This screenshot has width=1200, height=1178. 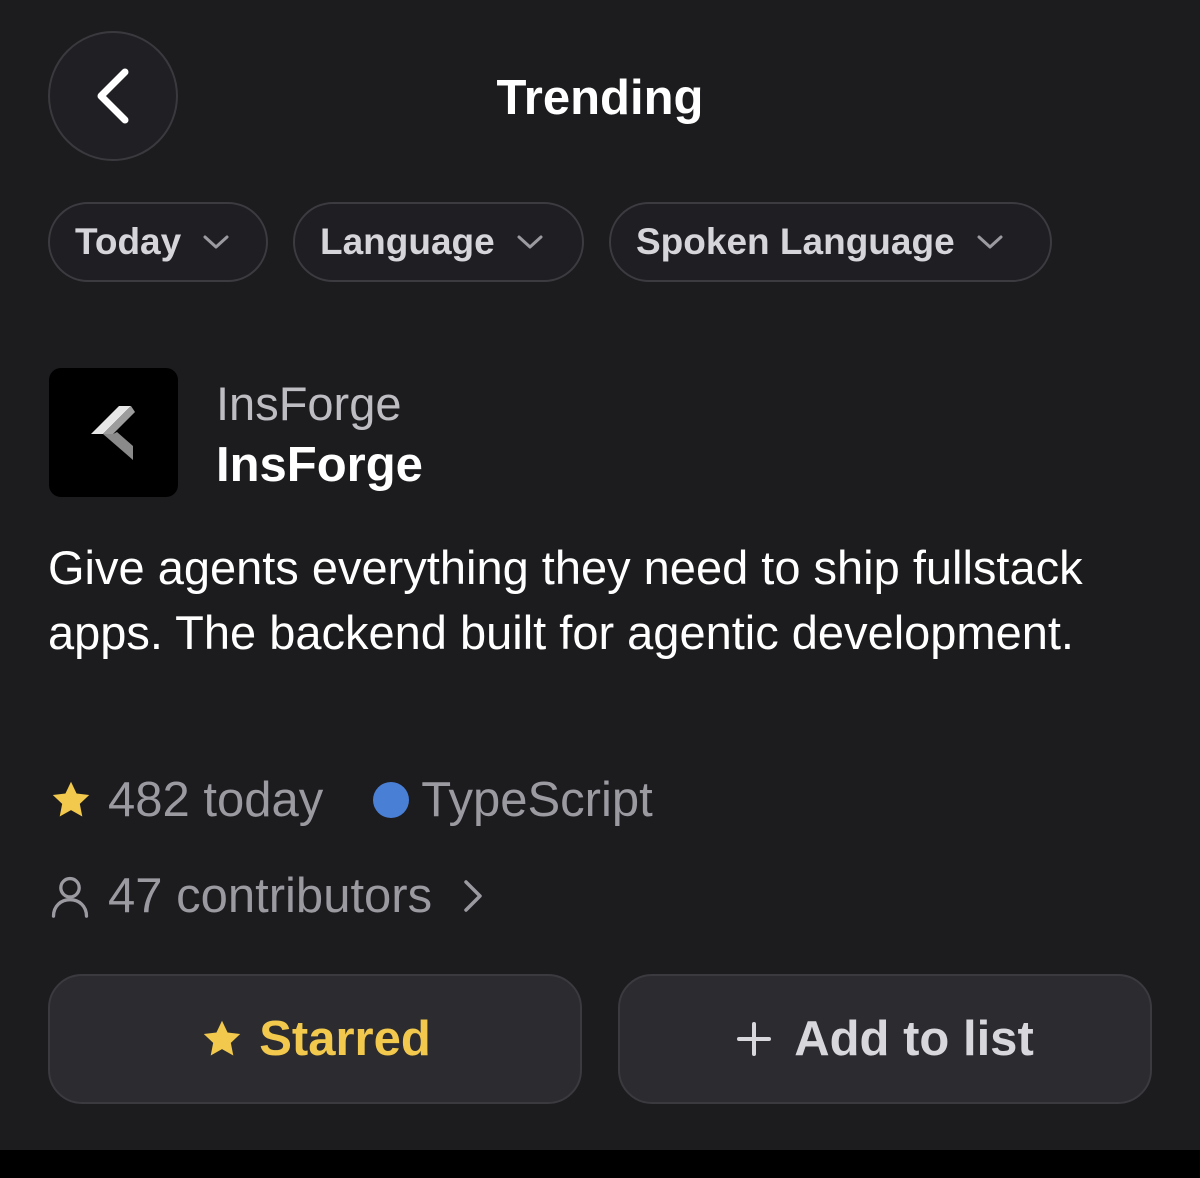 I want to click on filter-label: Language, so click(x=407, y=241).